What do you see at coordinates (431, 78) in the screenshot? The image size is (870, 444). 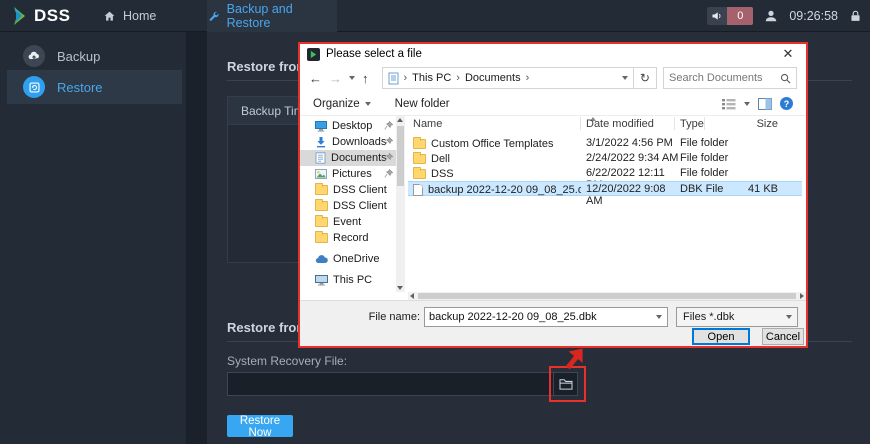 I see `breadcrumb-this-pc: This PC` at bounding box center [431, 78].